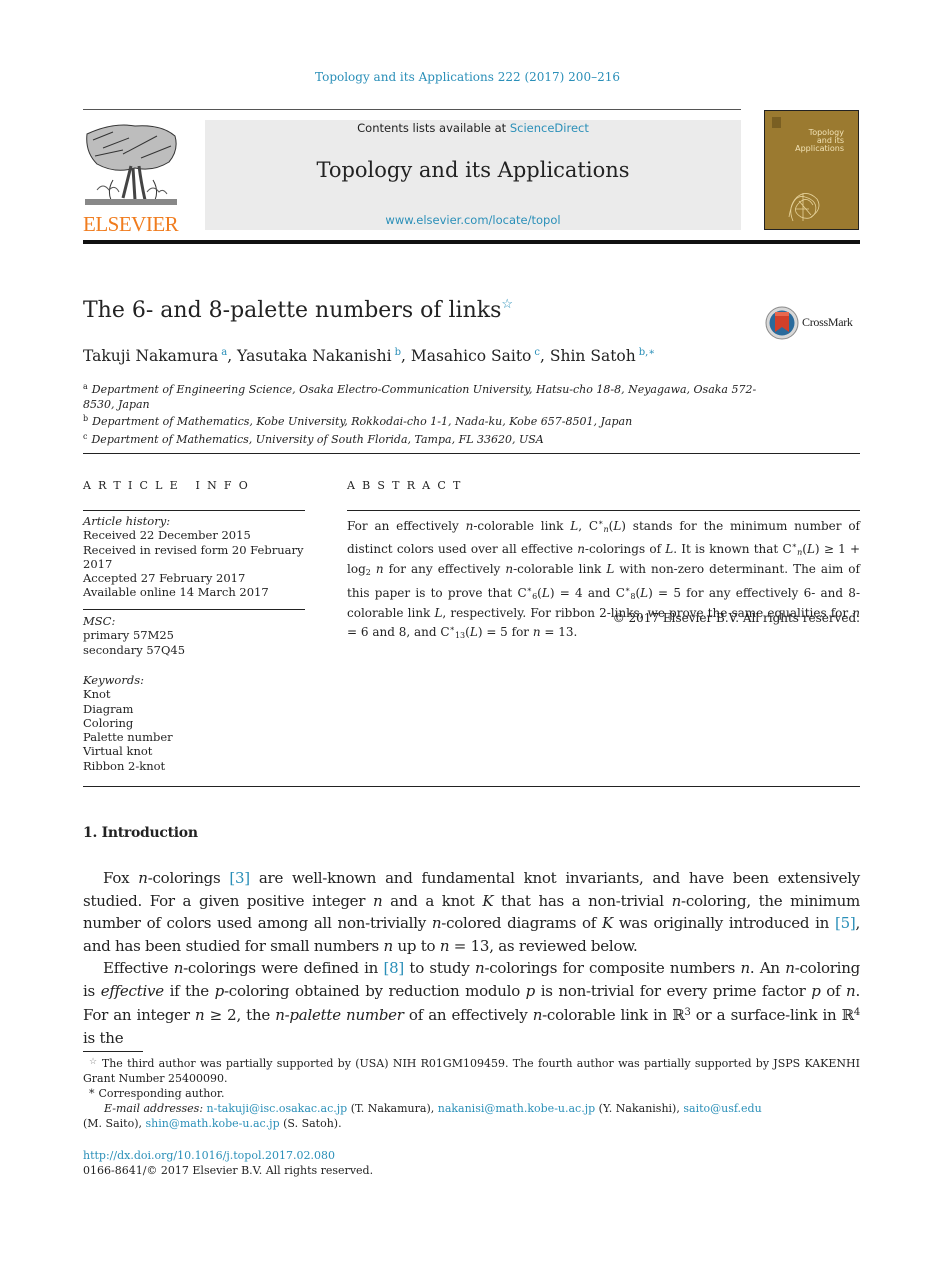 This screenshot has width=935, height=1266. What do you see at coordinates (194, 751) in the screenshot?
I see `keyword: Virtual knot` at bounding box center [194, 751].